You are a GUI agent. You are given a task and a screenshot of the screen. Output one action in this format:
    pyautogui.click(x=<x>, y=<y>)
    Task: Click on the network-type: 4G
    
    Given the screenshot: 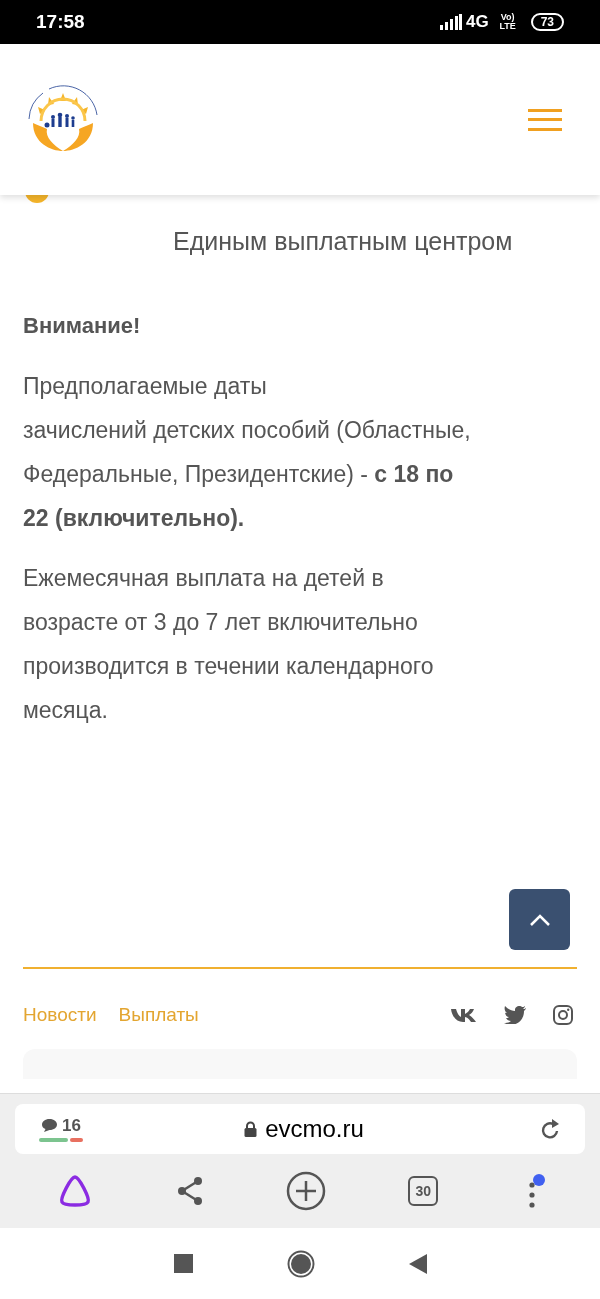 What is the action you would take?
    pyautogui.click(x=477, y=22)
    